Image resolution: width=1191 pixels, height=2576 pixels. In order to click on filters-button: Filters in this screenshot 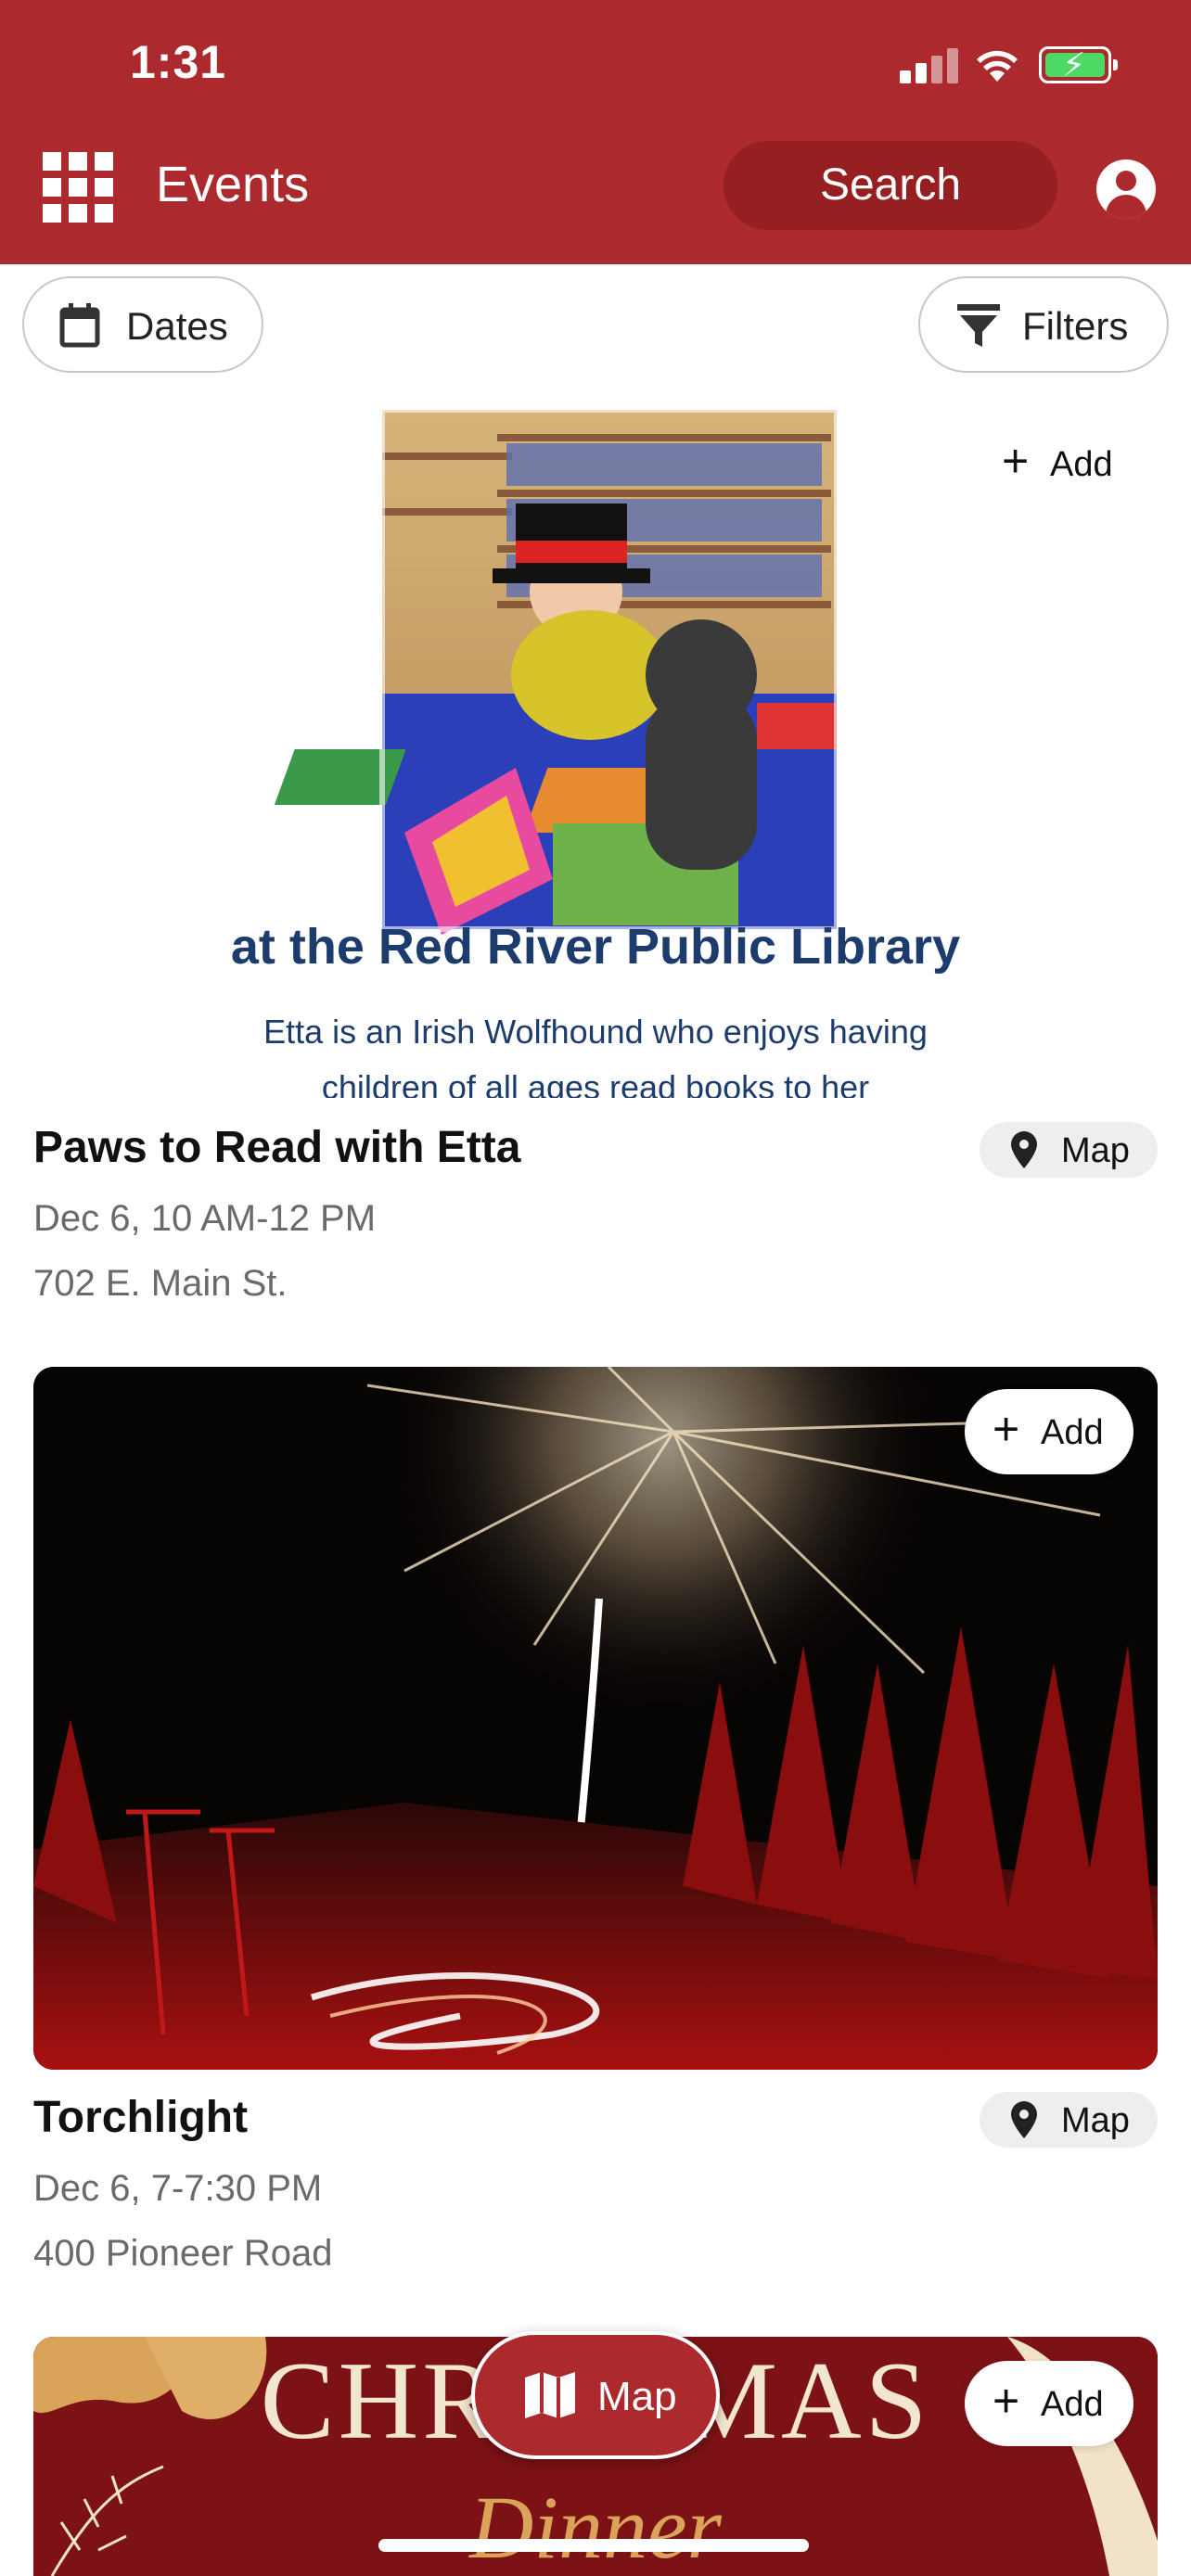, I will do `click(1043, 324)`.